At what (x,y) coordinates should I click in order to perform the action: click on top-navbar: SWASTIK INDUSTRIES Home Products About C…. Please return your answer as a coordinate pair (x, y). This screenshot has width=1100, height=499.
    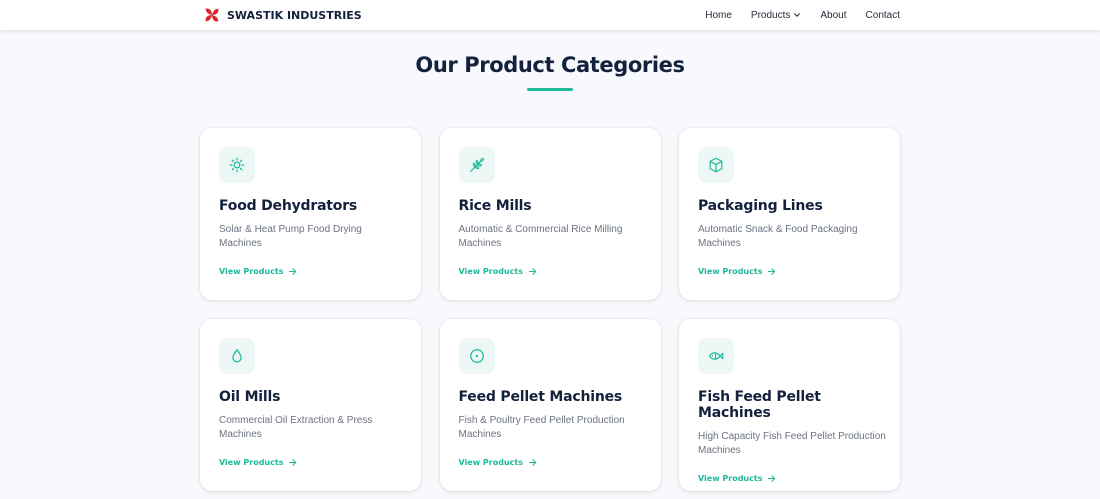
    Looking at the image, I should click on (550, 15).